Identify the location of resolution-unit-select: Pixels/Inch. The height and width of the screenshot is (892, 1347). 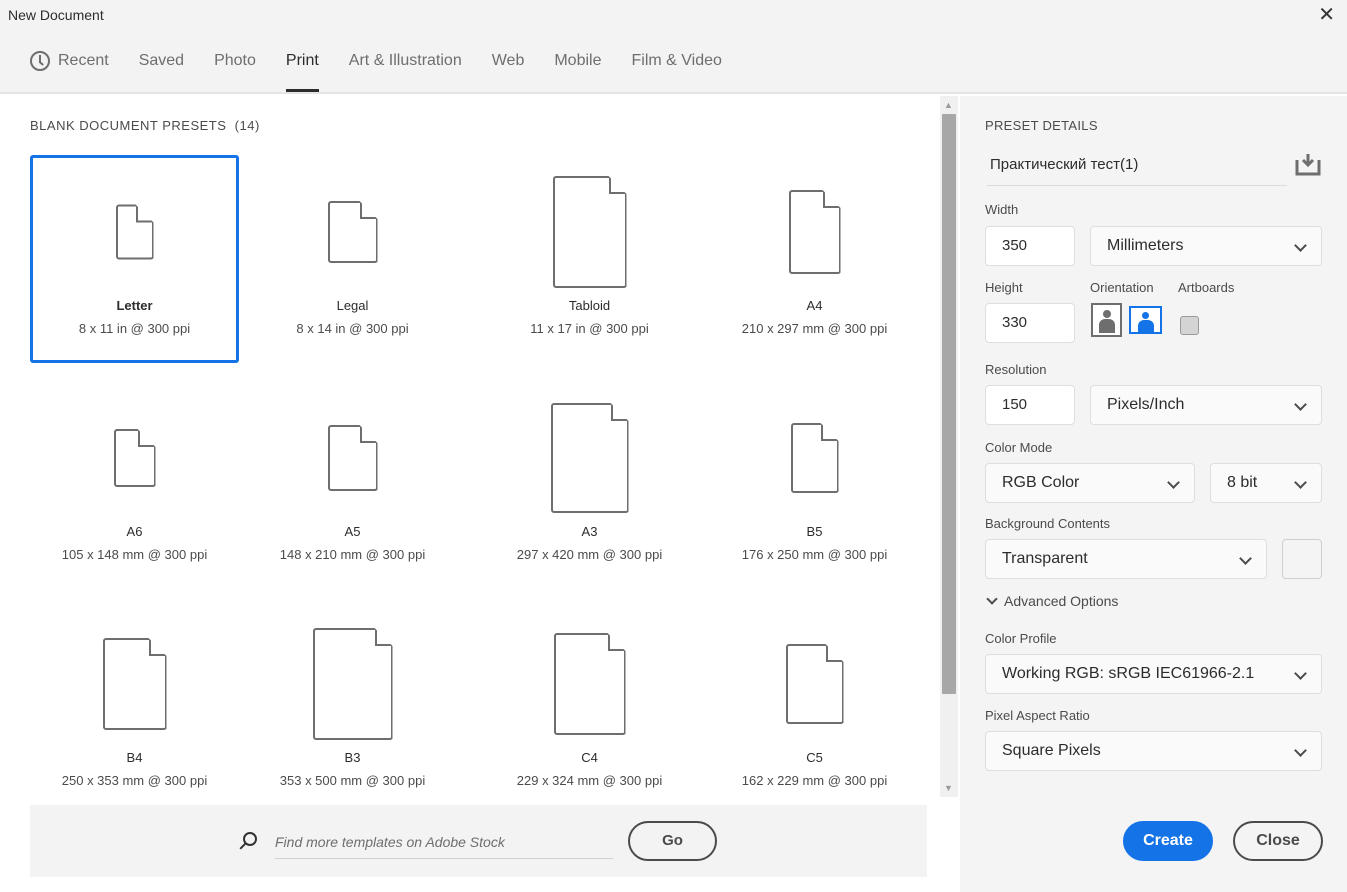
(1206, 405).